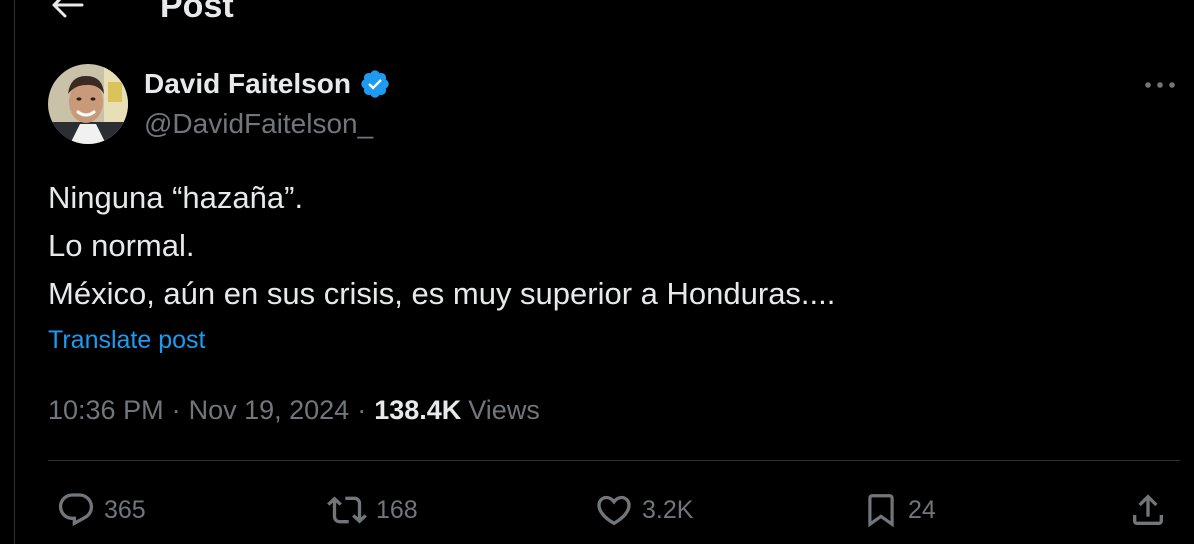 Image resolution: width=1194 pixels, height=544 pixels. Describe the element at coordinates (106, 410) in the screenshot. I see `post-time: 10:36 PM` at that location.